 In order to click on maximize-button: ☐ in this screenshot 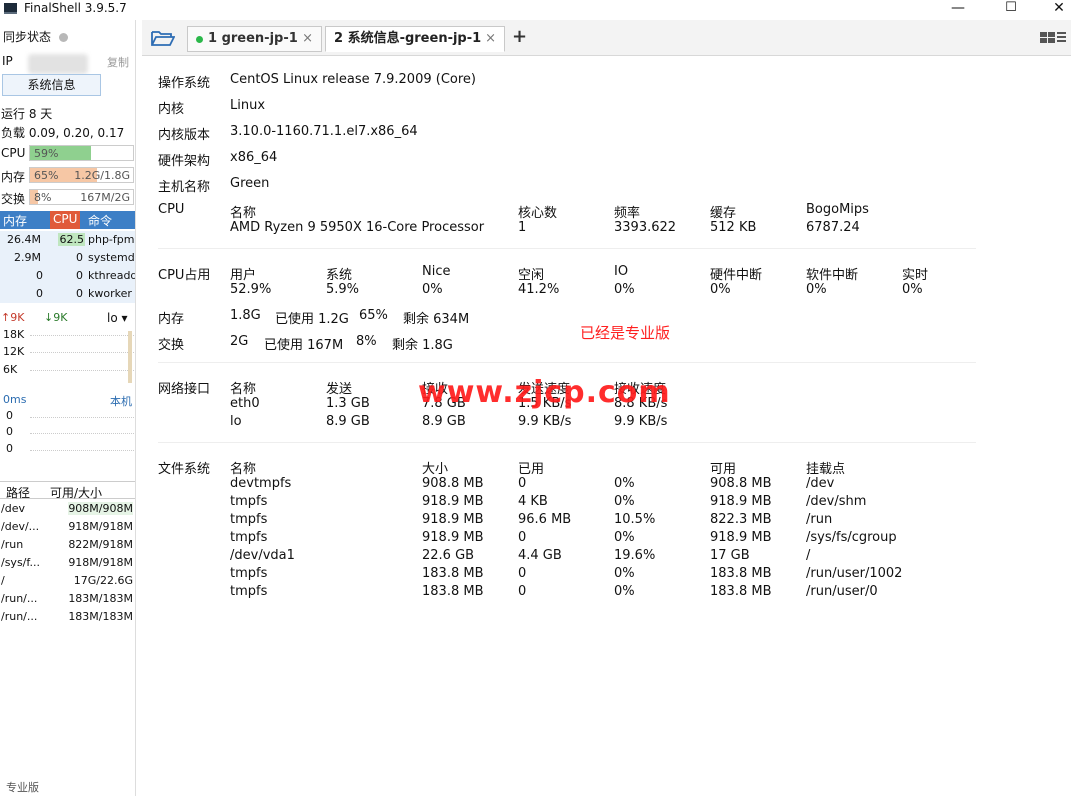, I will do `click(1011, 11)`.